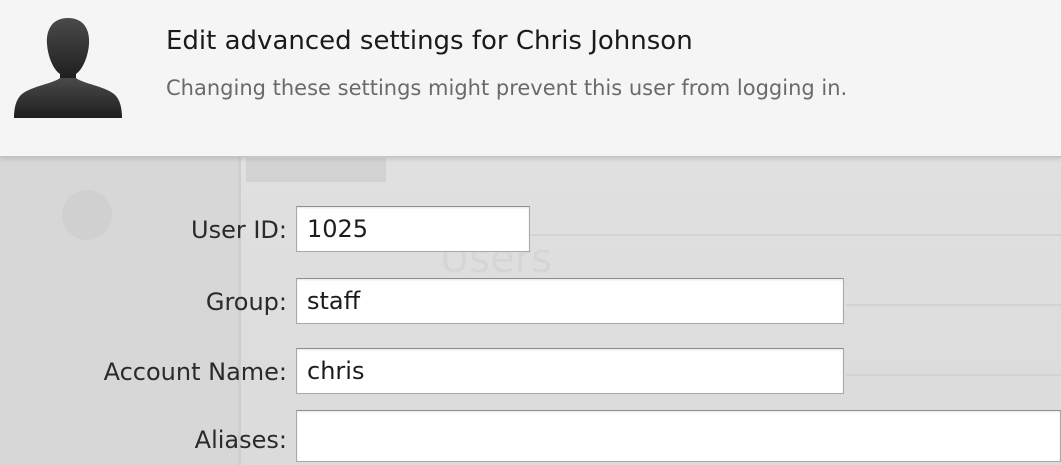 Image resolution: width=1061 pixels, height=465 pixels. I want to click on account-name-label: Account Name:, so click(195, 372).